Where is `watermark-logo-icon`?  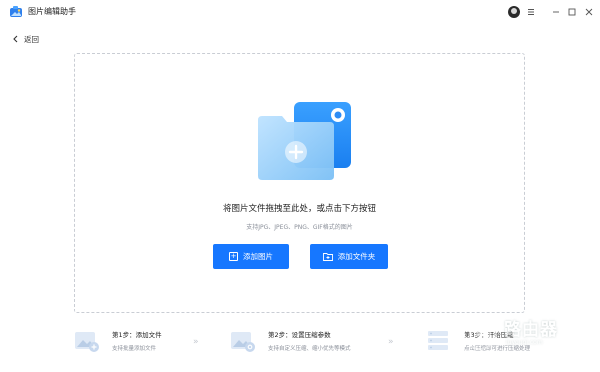
watermark-logo-icon is located at coordinates (480, 333).